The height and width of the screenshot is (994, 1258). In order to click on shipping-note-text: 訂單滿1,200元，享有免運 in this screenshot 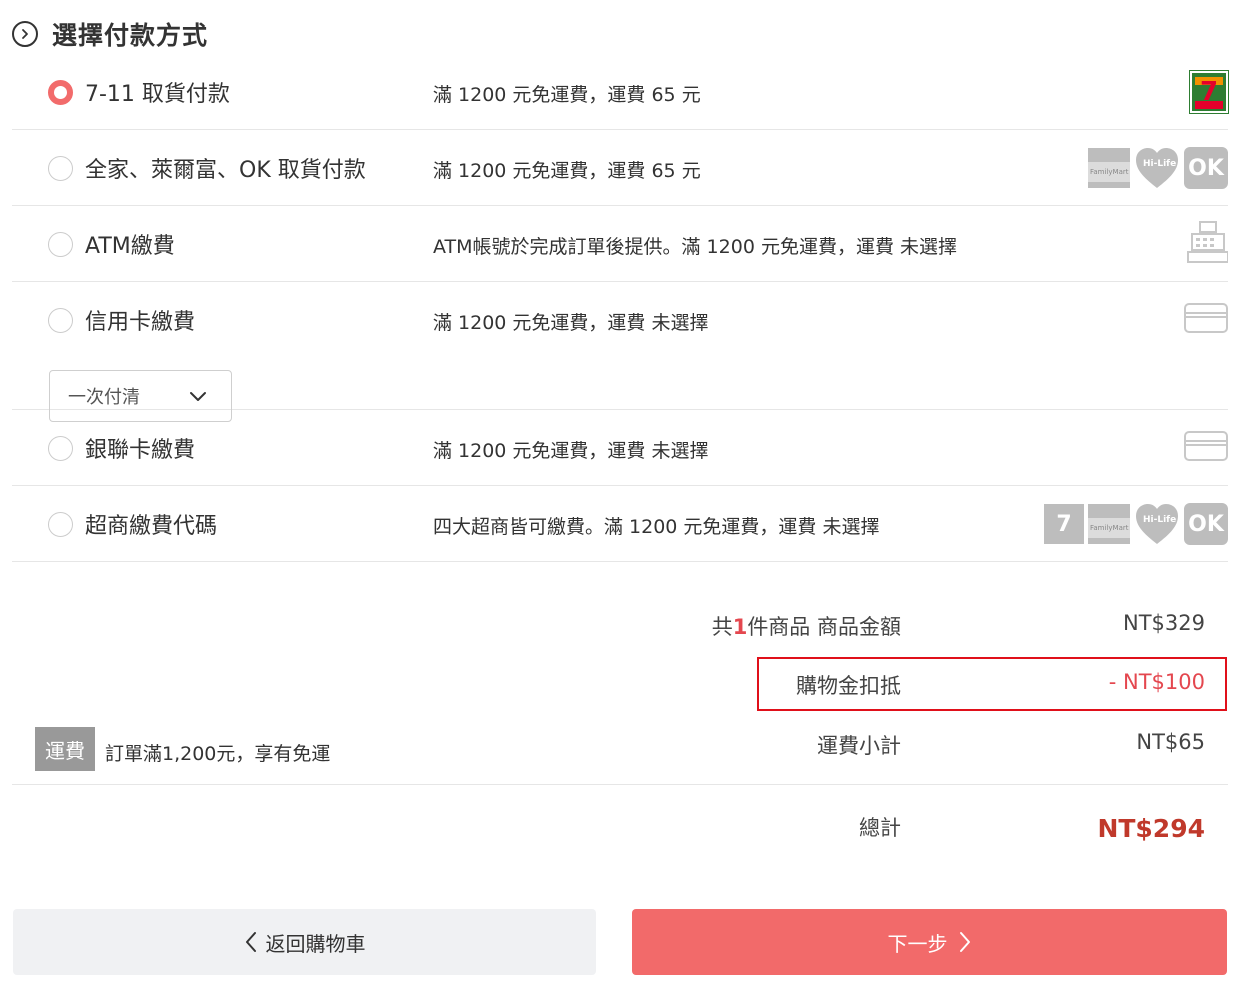, I will do `click(218, 753)`.